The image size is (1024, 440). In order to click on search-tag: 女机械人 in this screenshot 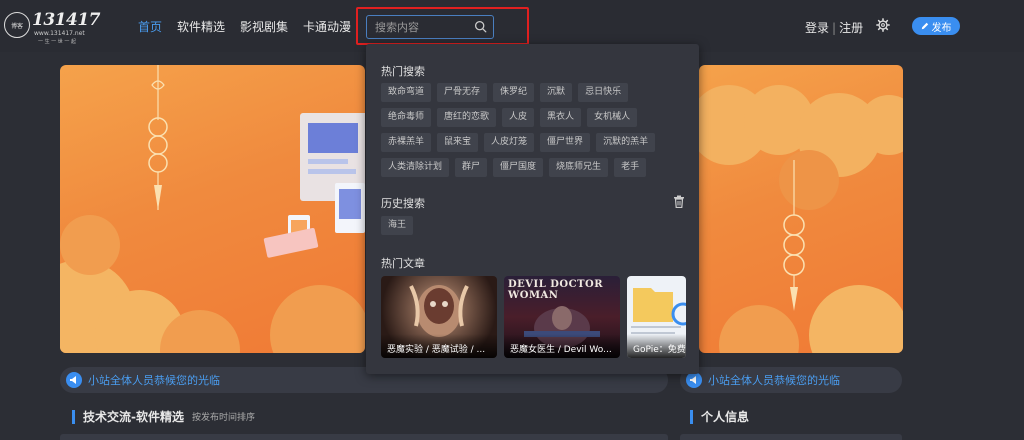, I will do `click(612, 117)`.